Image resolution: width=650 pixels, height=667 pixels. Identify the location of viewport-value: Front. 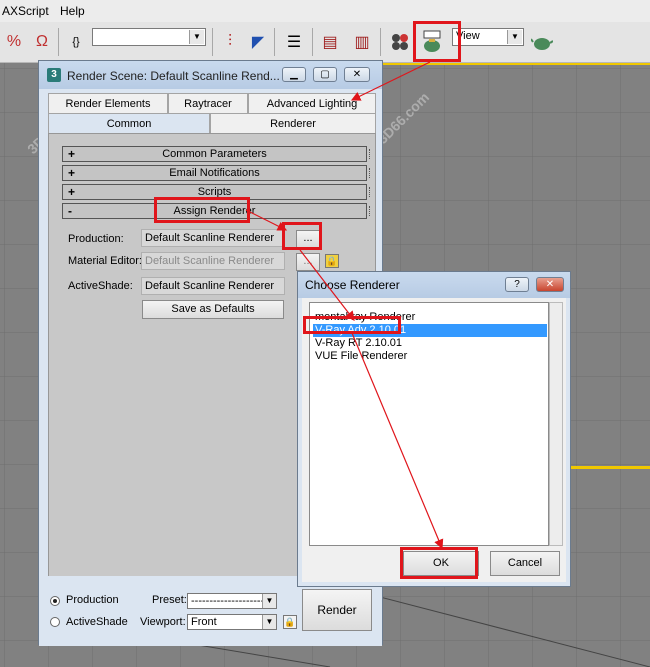
(204, 622).